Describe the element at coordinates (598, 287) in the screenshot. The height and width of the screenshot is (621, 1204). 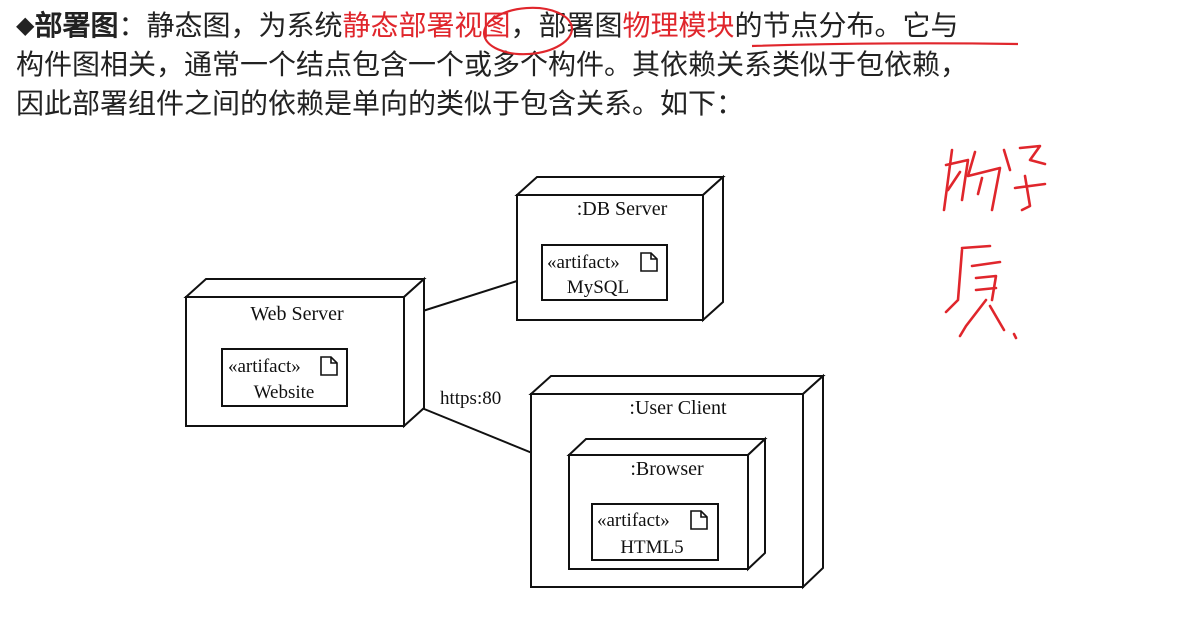
I see `artifact-mysql-name: MySQL` at that location.